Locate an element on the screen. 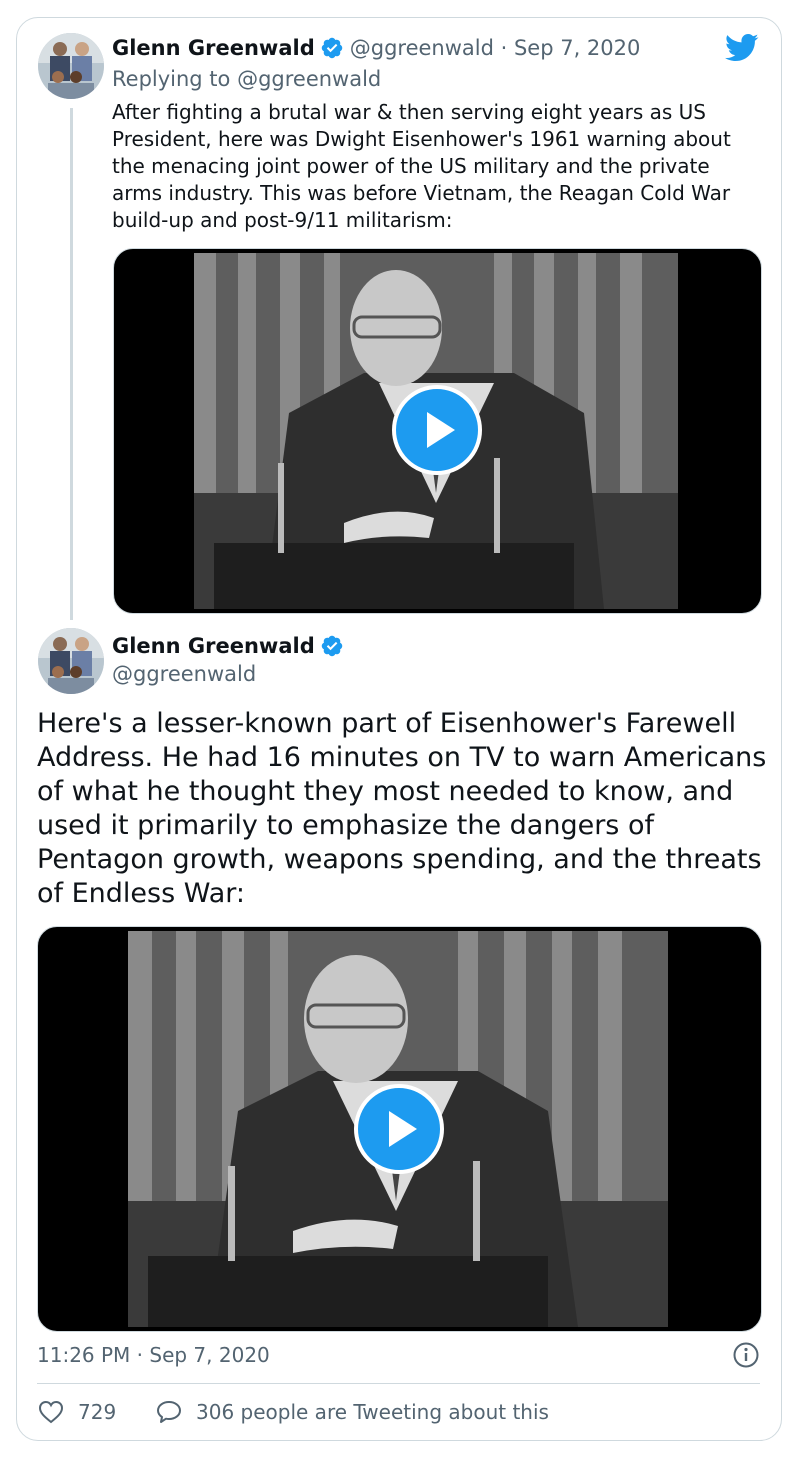  like-count: 729 is located at coordinates (97, 1412).